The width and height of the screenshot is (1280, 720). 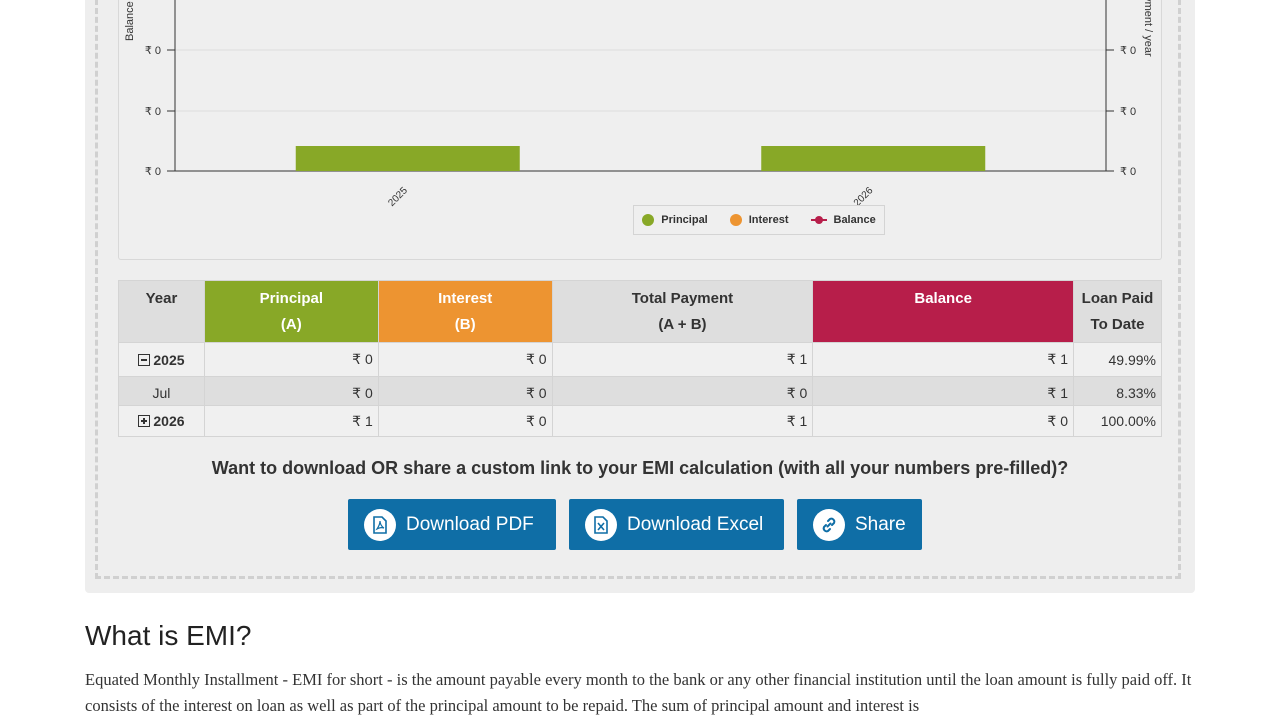 What do you see at coordinates (735, 220) in the screenshot?
I see `interest-dot-icon` at bounding box center [735, 220].